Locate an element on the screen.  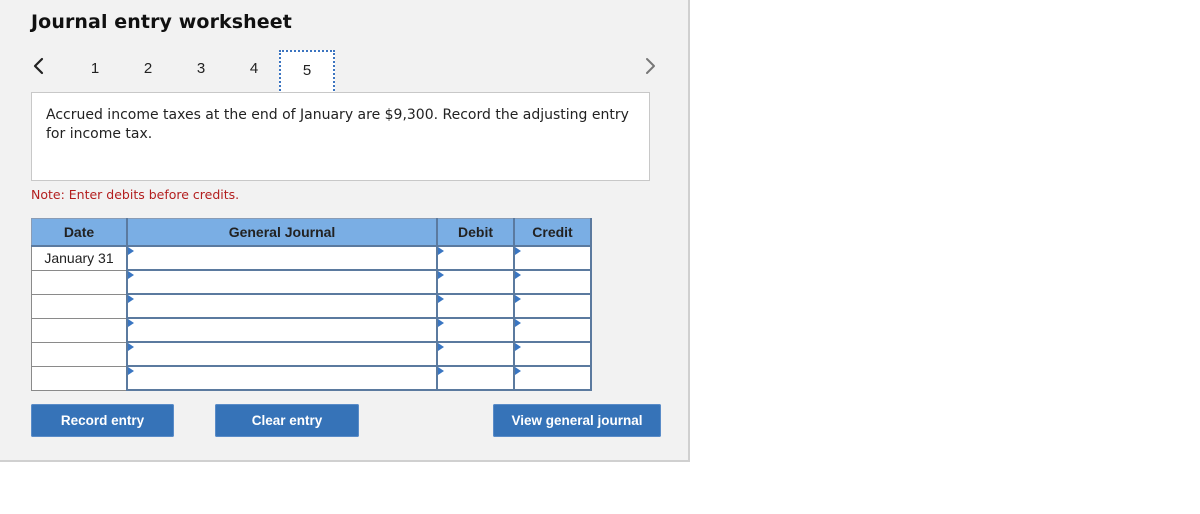
previous-button is located at coordinates (38, 66).